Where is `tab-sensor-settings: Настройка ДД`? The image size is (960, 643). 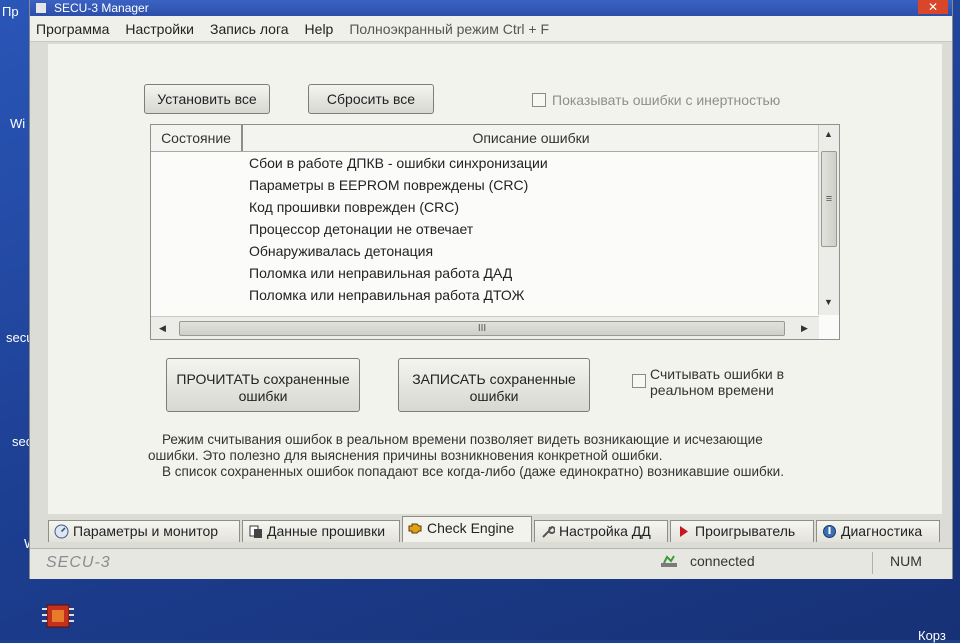
tab-sensor-settings: Настройка ДД is located at coordinates (601, 531).